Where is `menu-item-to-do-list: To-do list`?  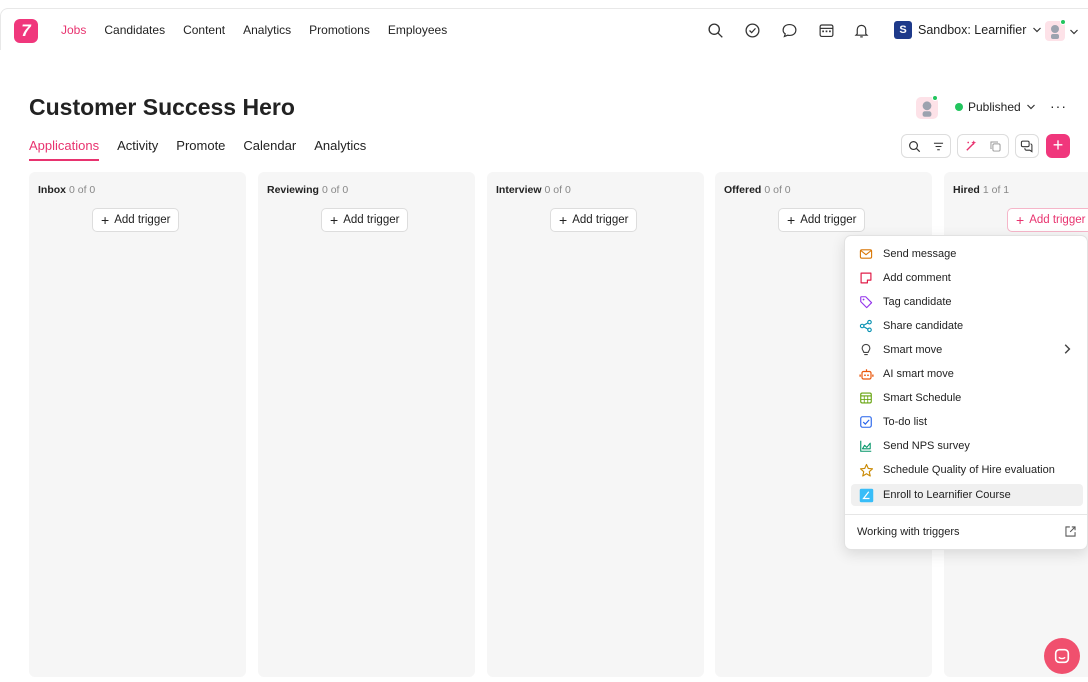
menu-item-to-do-list: To-do list is located at coordinates (967, 422).